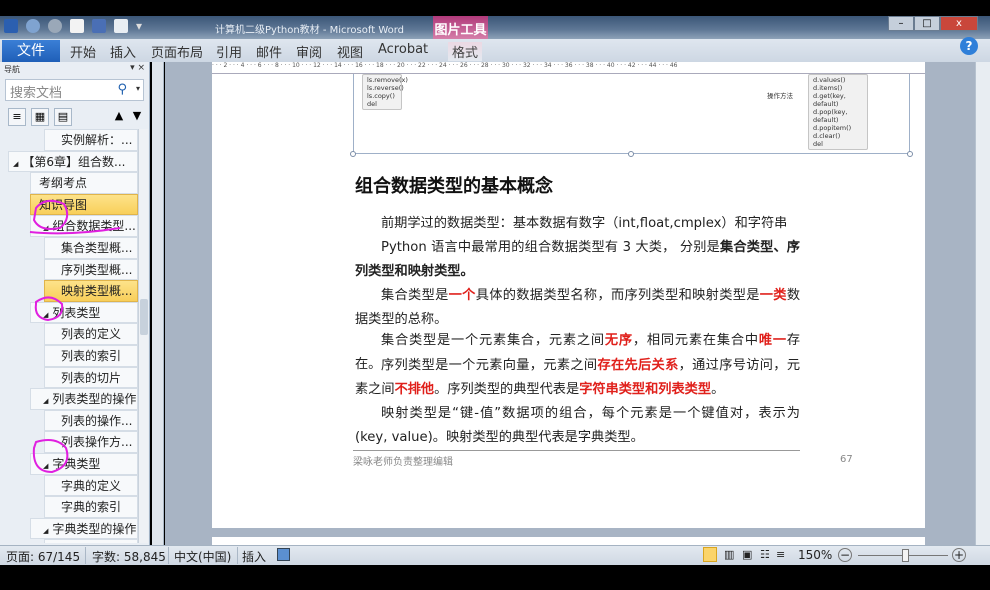 Image resolution: width=990 pixels, height=590 pixels. Describe the element at coordinates (123, 51) in the screenshot. I see `tab-insert: 插入` at that location.